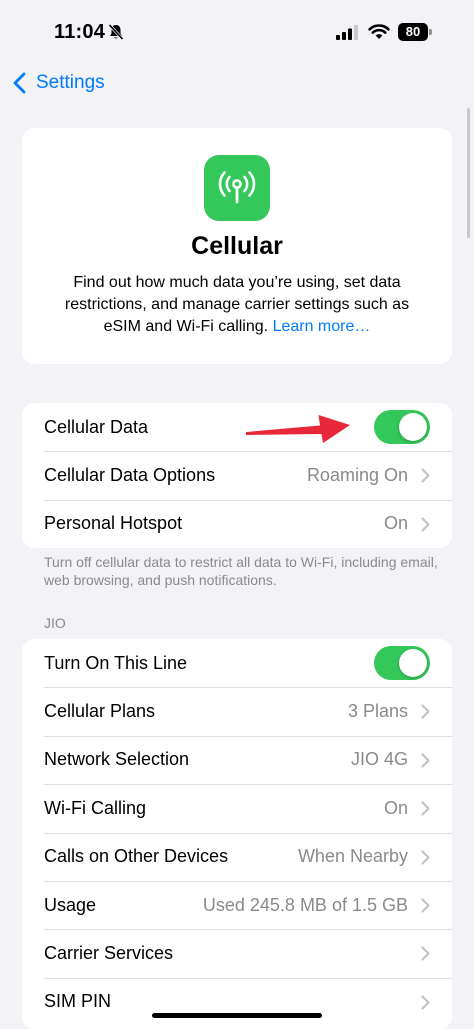 The width and height of the screenshot is (474, 1029). Describe the element at coordinates (96, 426) in the screenshot. I see `row-label: Cellular Data` at that location.